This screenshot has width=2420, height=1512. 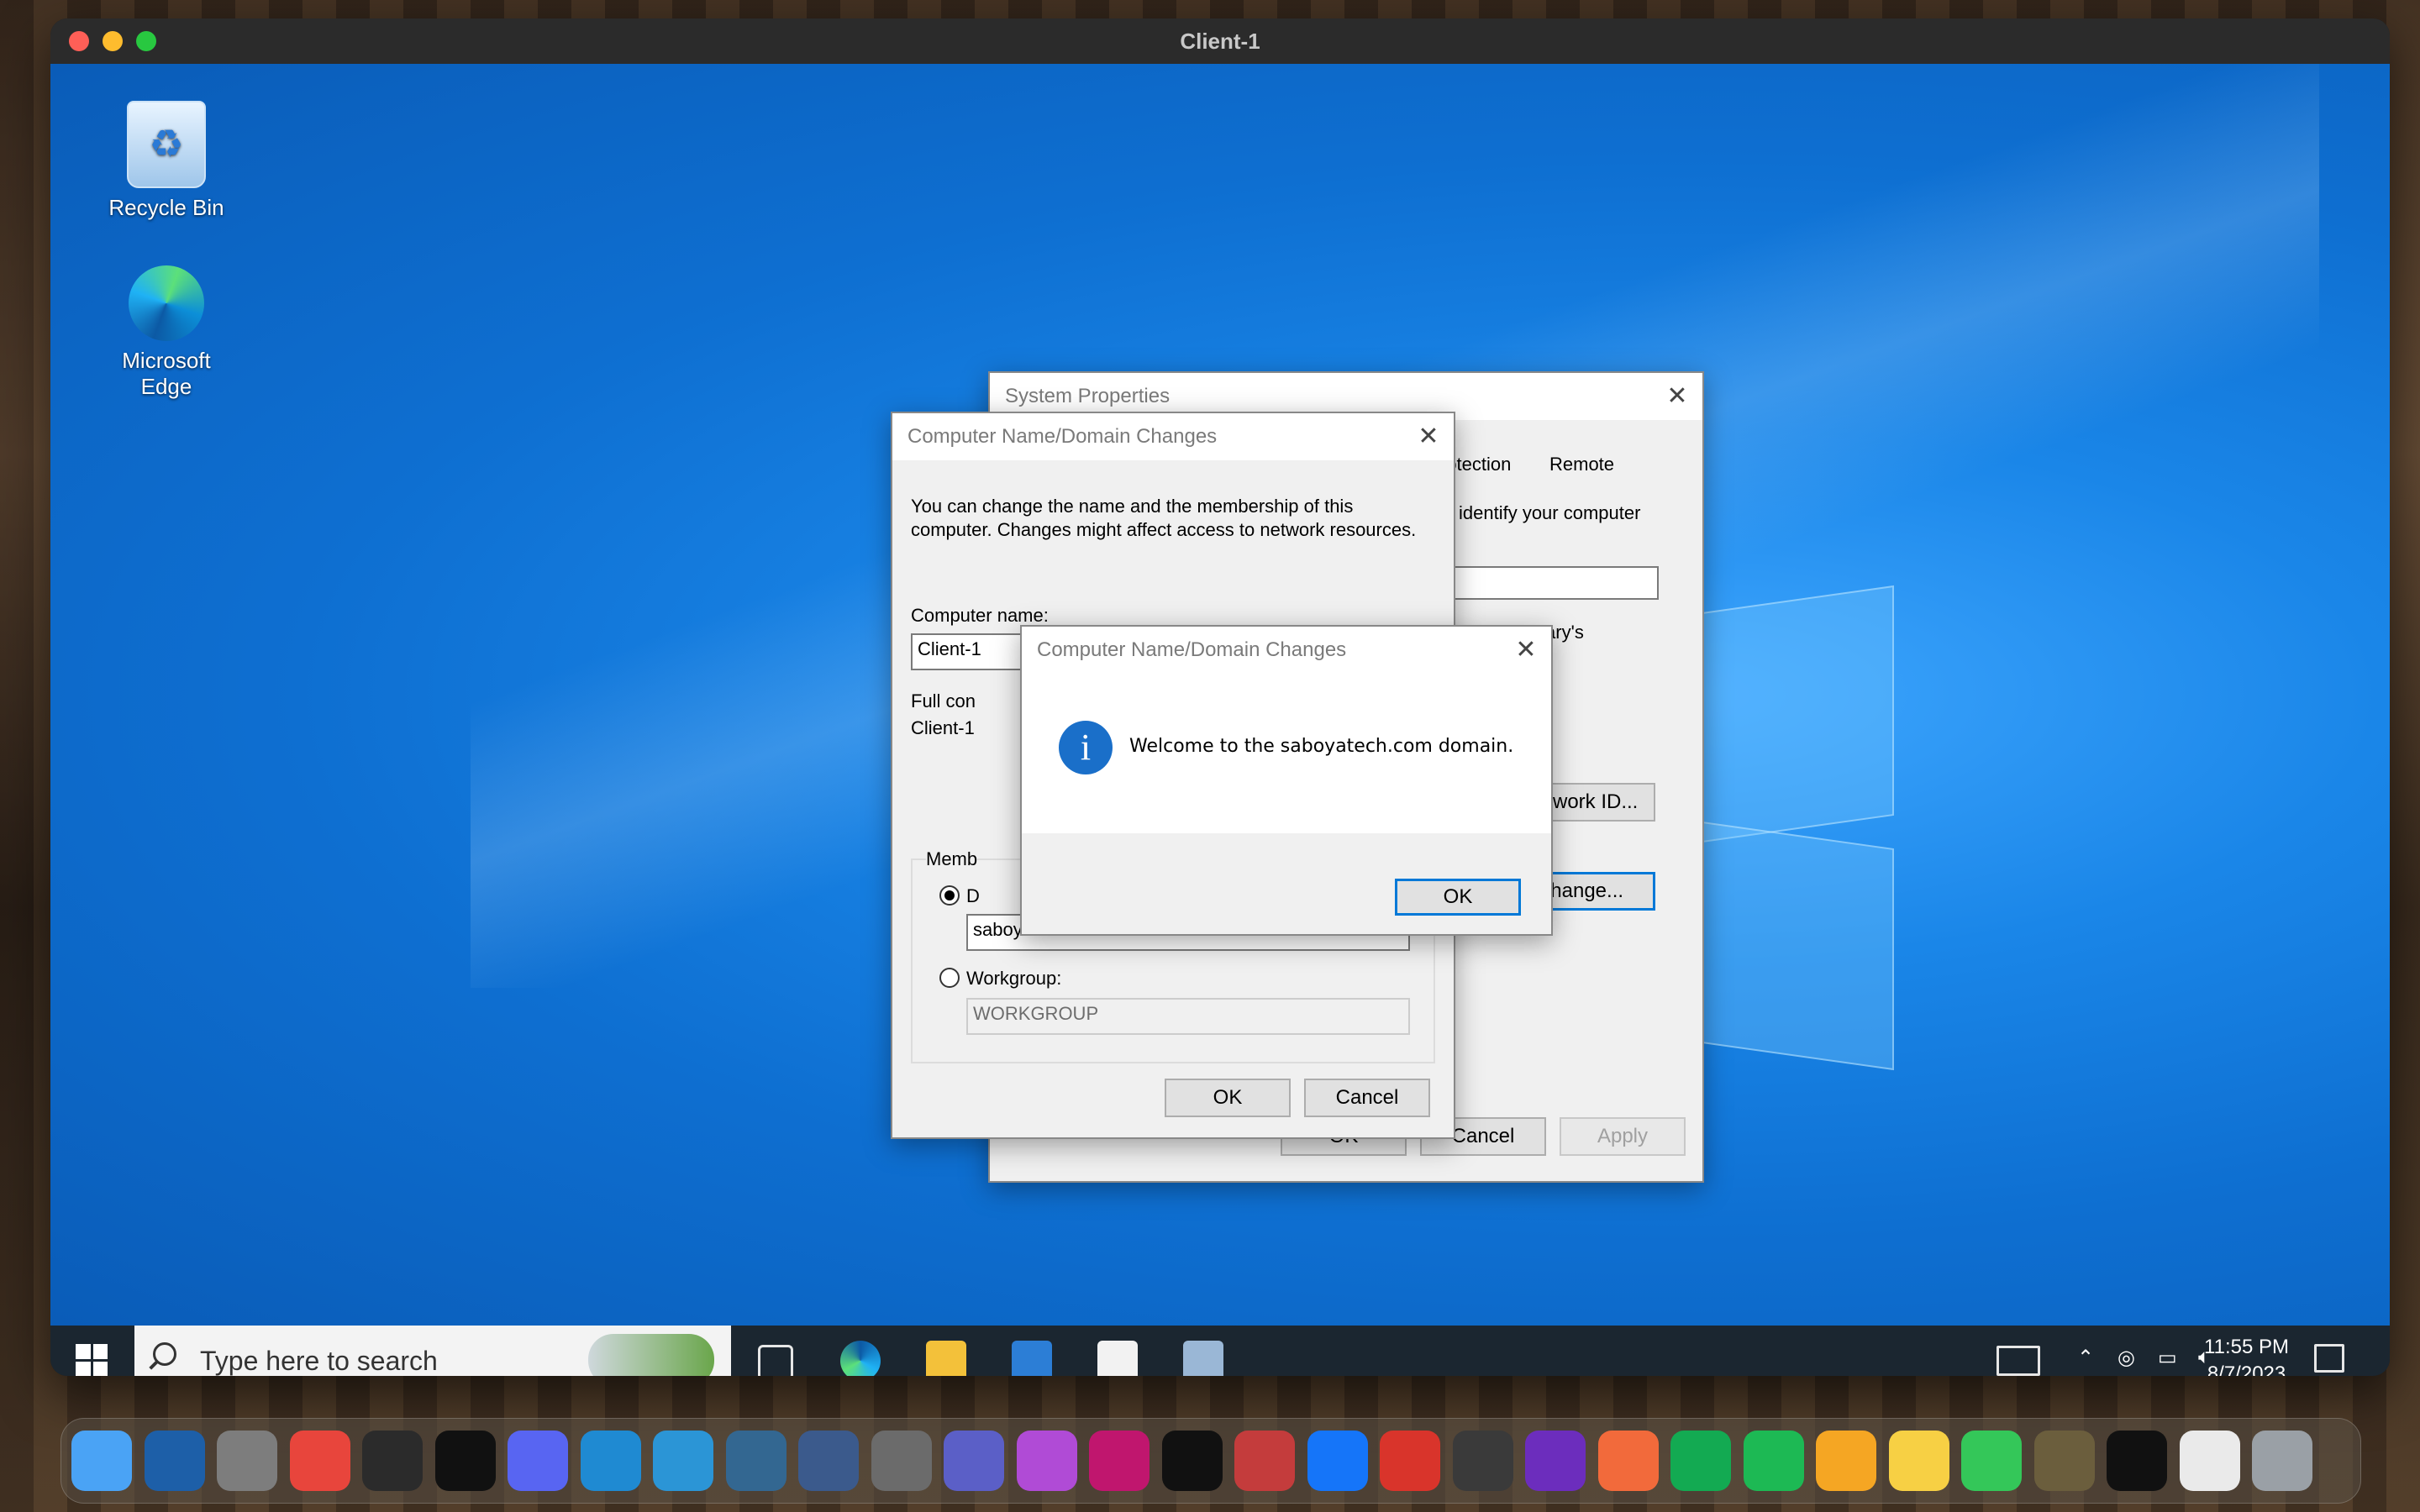 What do you see at coordinates (1628, 1461) in the screenshot?
I see `vectornator-icon` at bounding box center [1628, 1461].